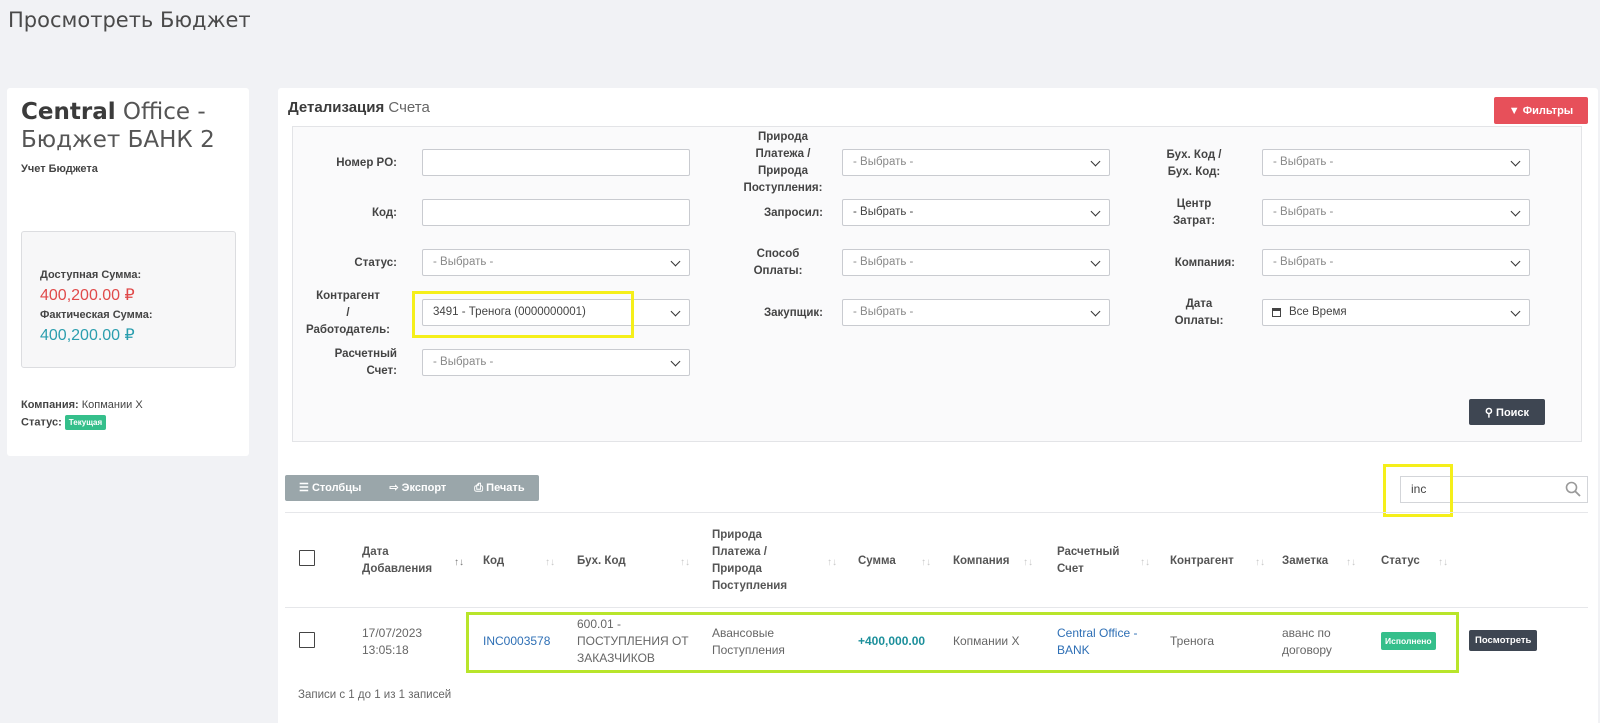 This screenshot has width=1600, height=723. Describe the element at coordinates (556, 262) in the screenshot. I see `status-select: - Выбрать -` at that location.